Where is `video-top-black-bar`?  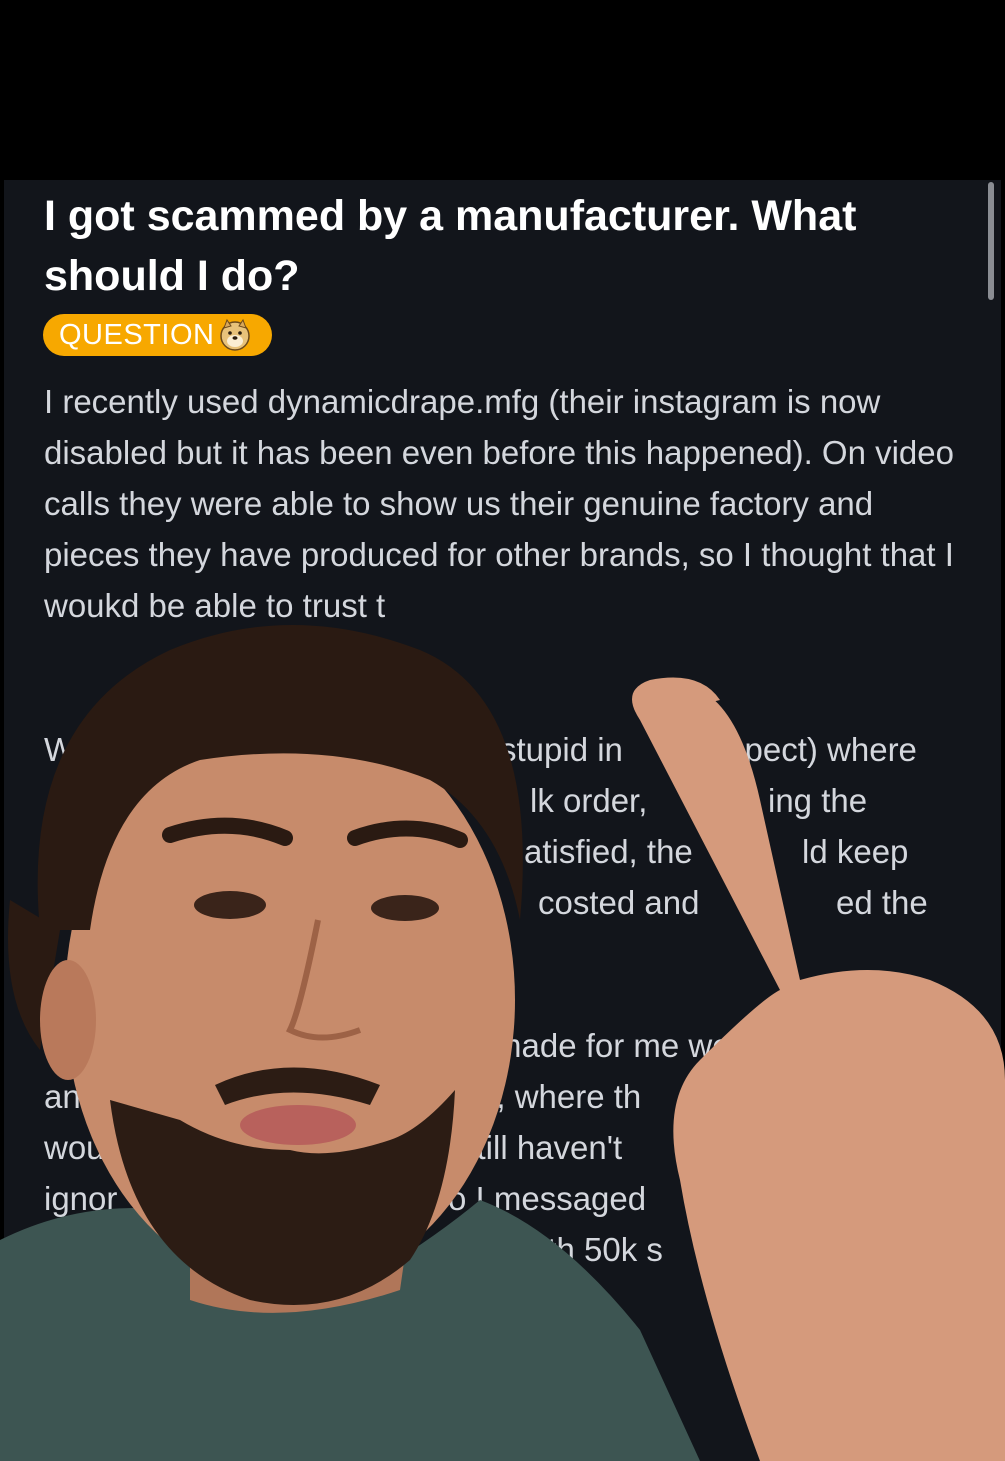
video-top-black-bar is located at coordinates (502, 90).